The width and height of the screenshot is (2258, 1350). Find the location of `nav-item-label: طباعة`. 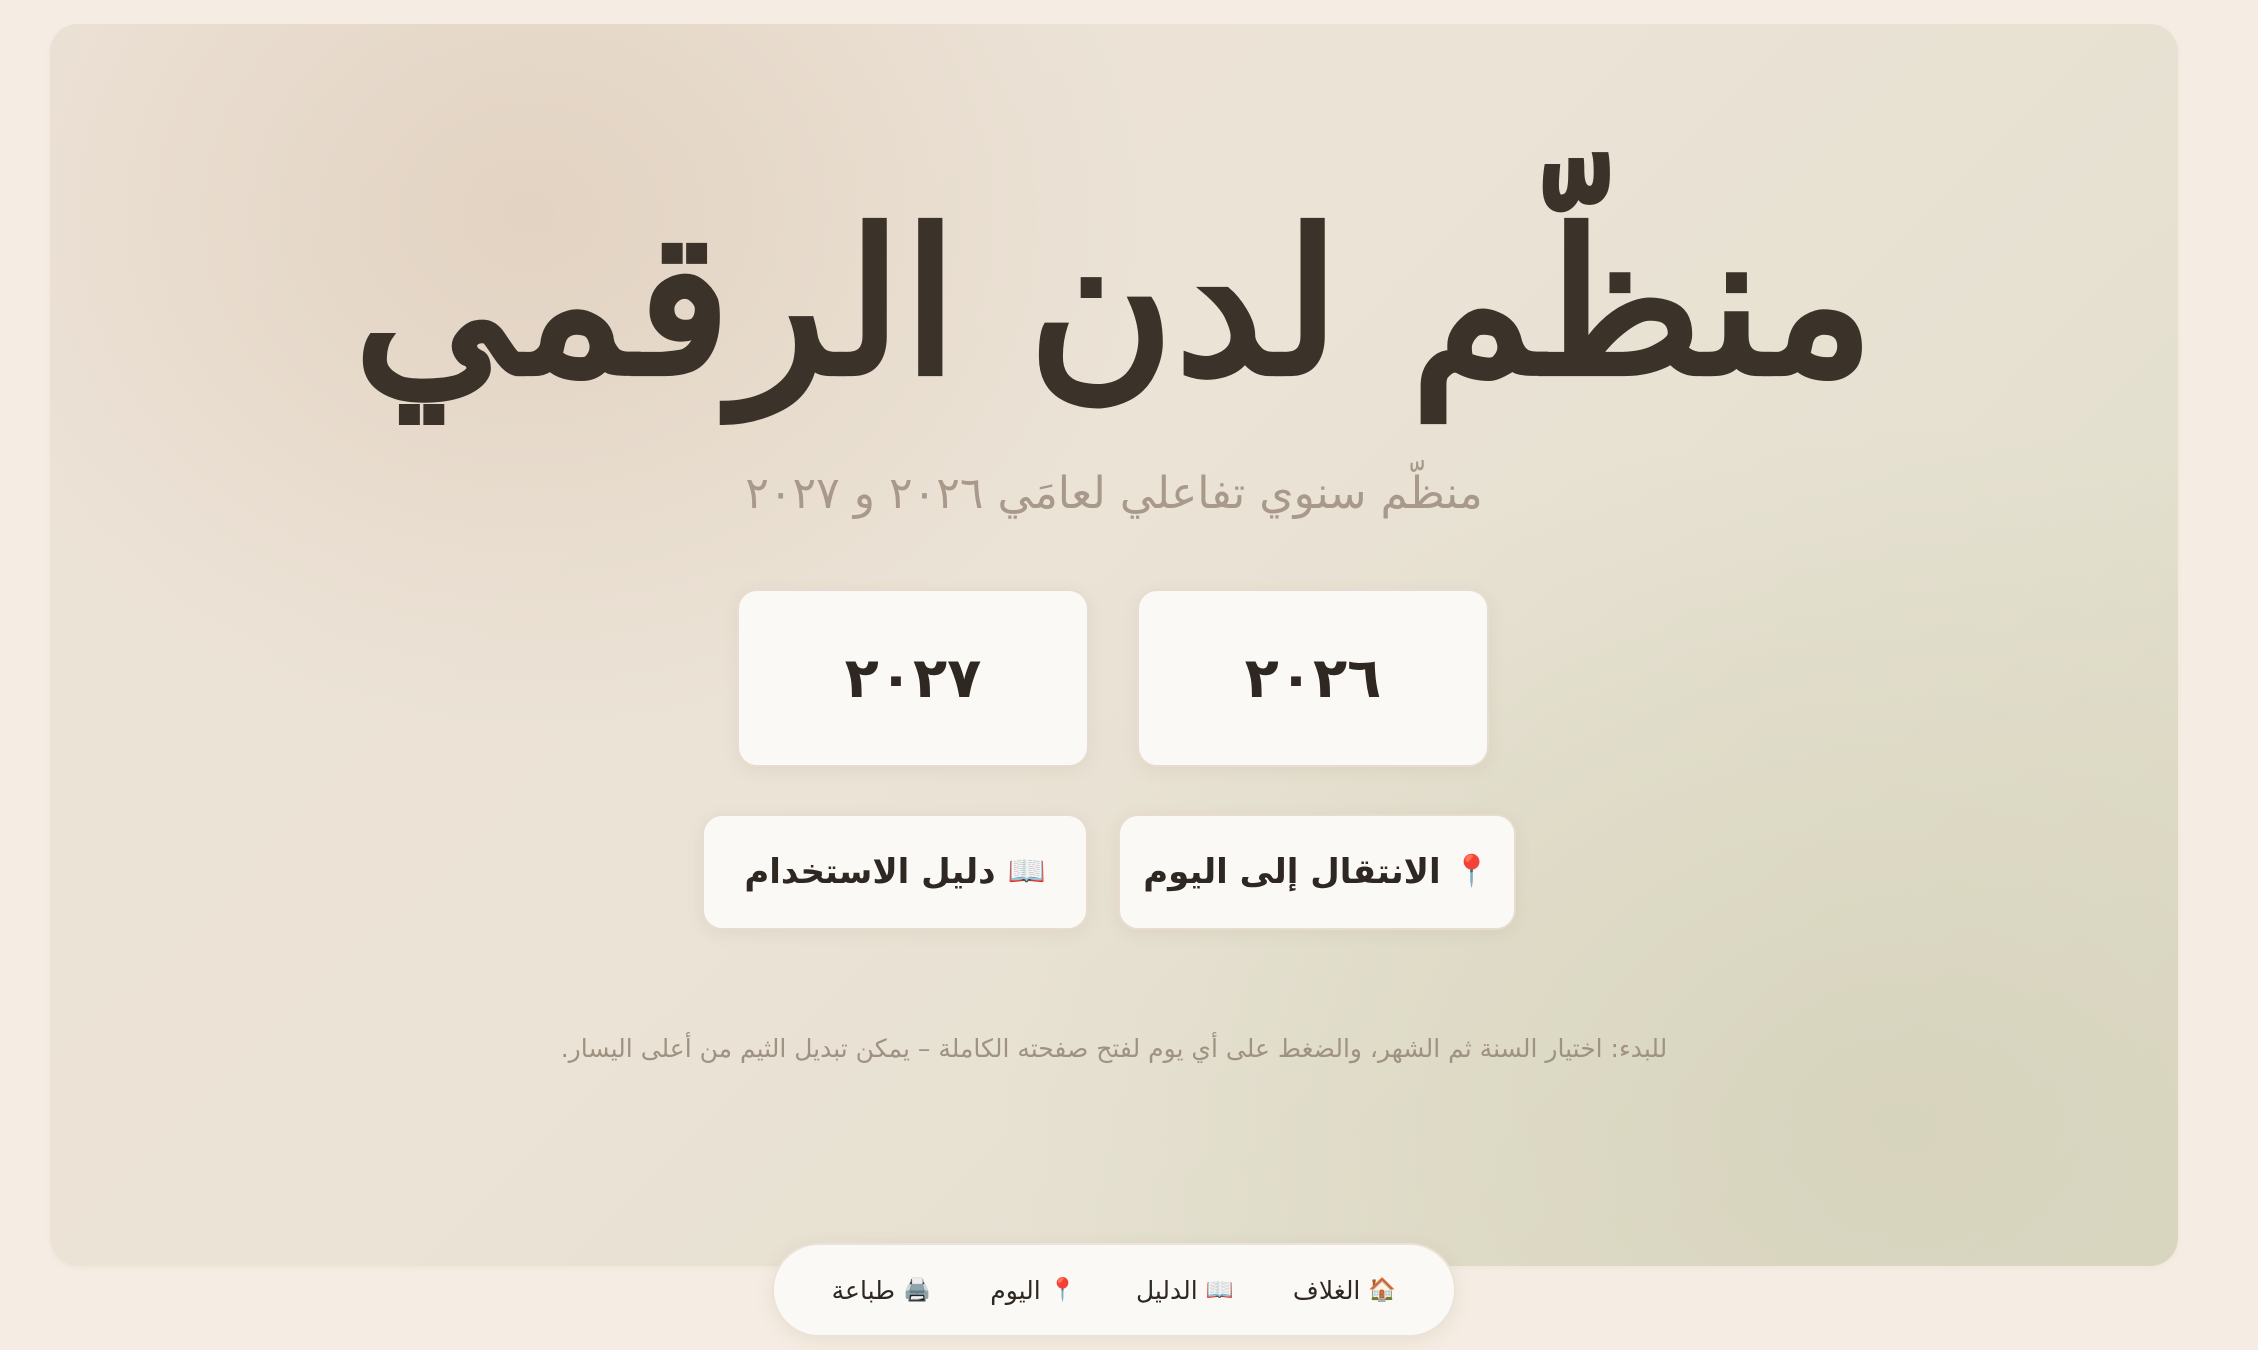

nav-item-label: طباعة is located at coordinates (863, 1290).